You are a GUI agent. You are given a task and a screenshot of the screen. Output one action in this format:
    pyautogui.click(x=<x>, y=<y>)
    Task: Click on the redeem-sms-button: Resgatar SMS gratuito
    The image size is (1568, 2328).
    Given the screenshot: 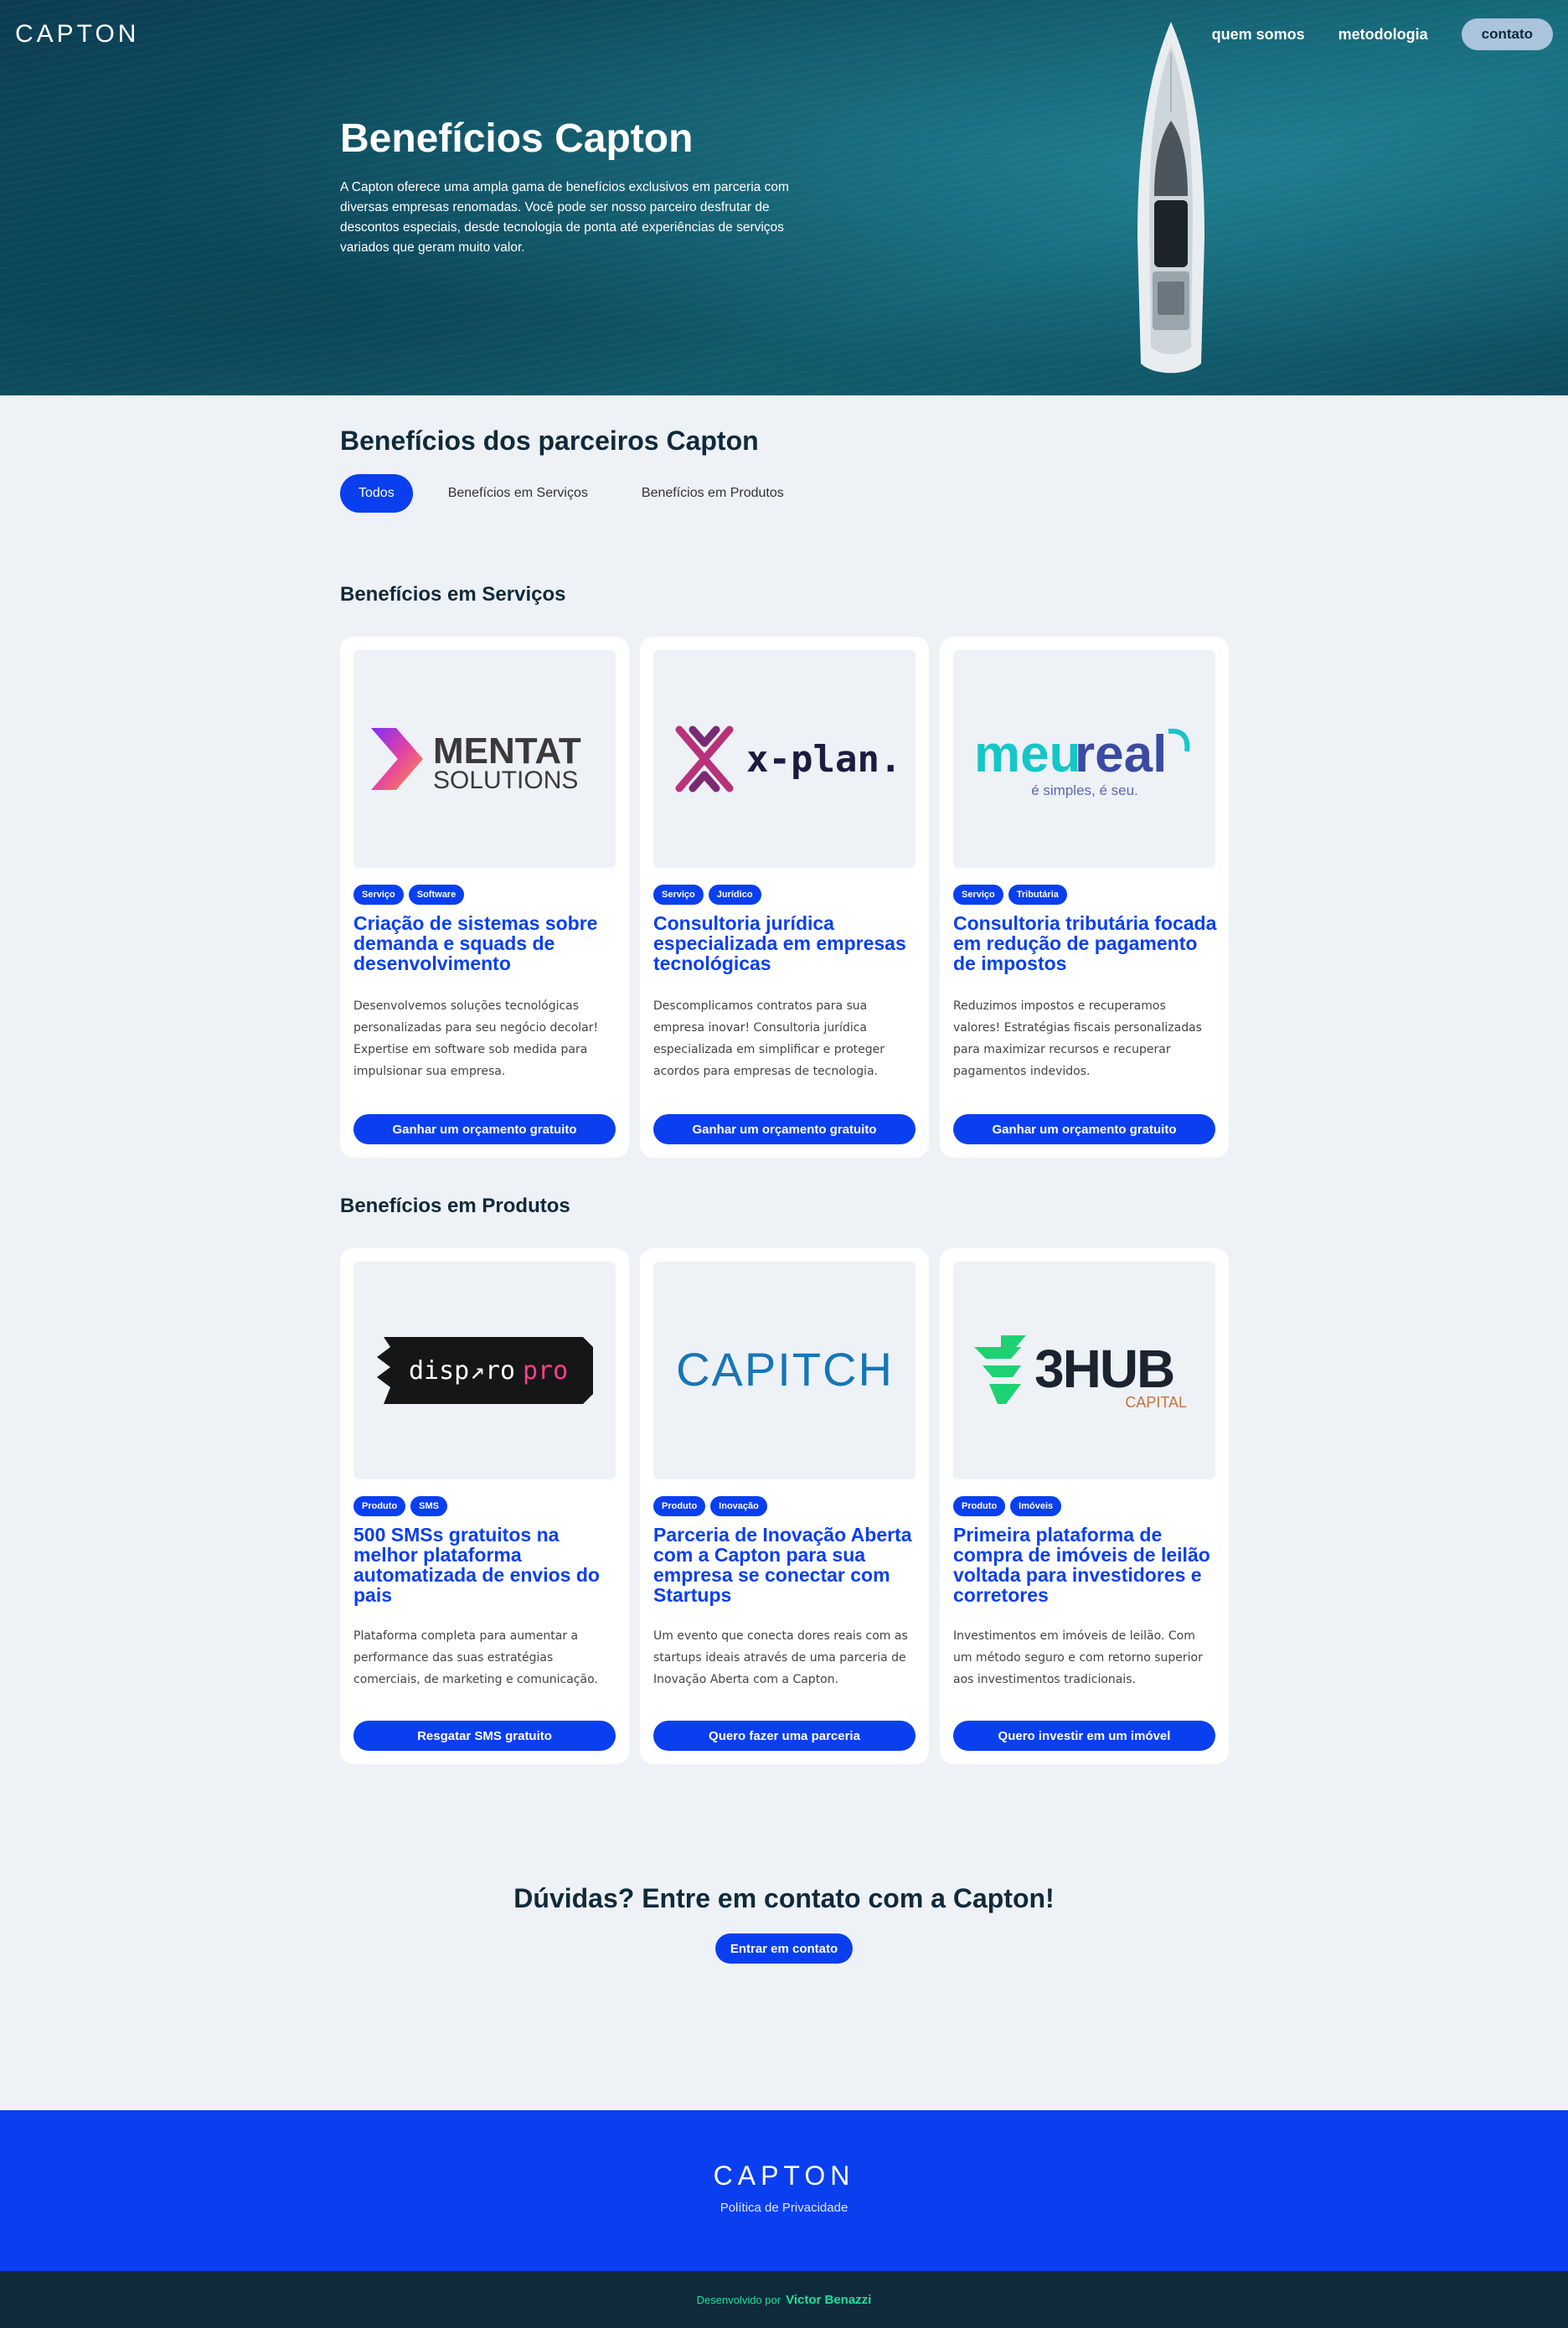 What is the action you would take?
    pyautogui.click(x=485, y=1736)
    